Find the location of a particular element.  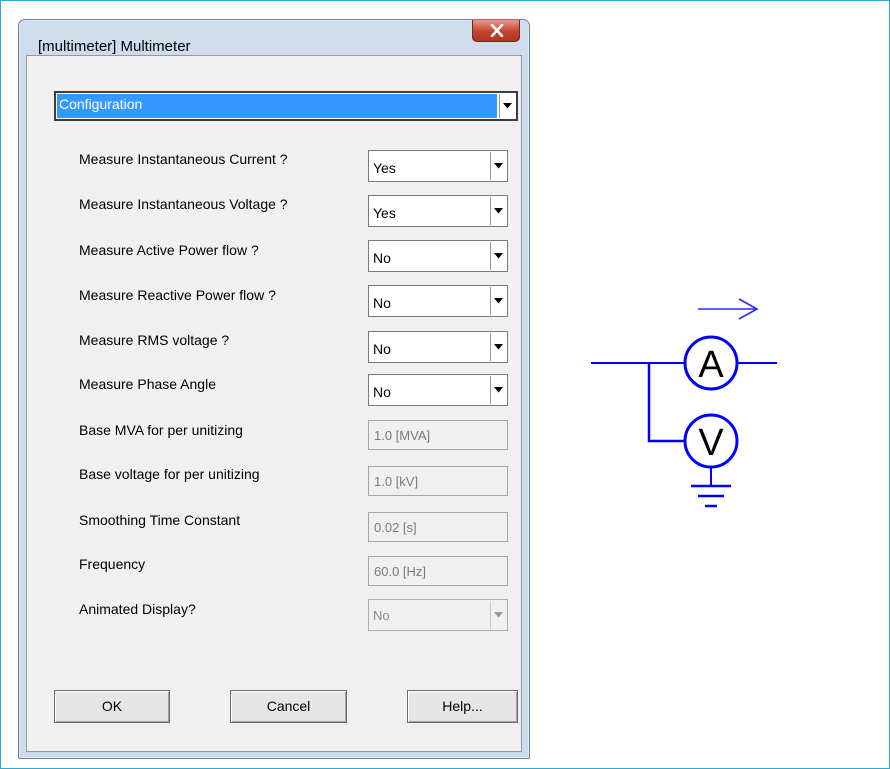

reactive-power-select: No is located at coordinates (438, 301).